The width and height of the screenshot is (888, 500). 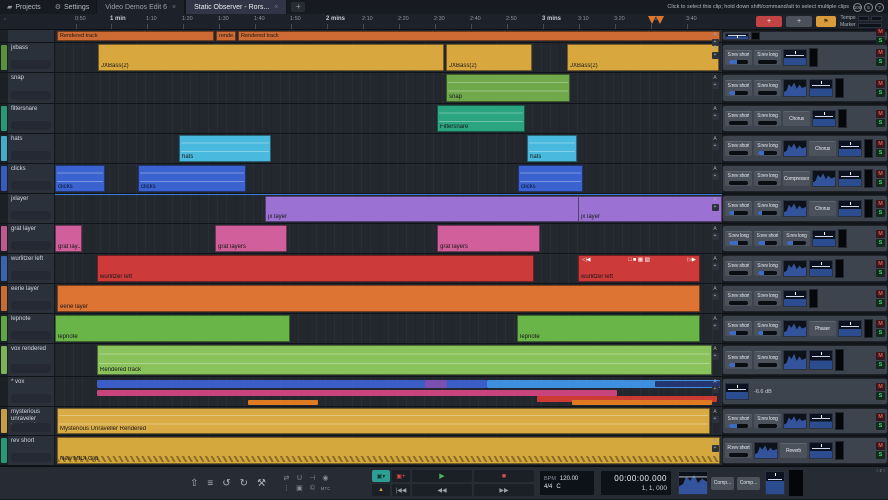 What do you see at coordinates (388, 178) in the screenshot?
I see `track-lane: clicks clicks clicks A +` at bounding box center [388, 178].